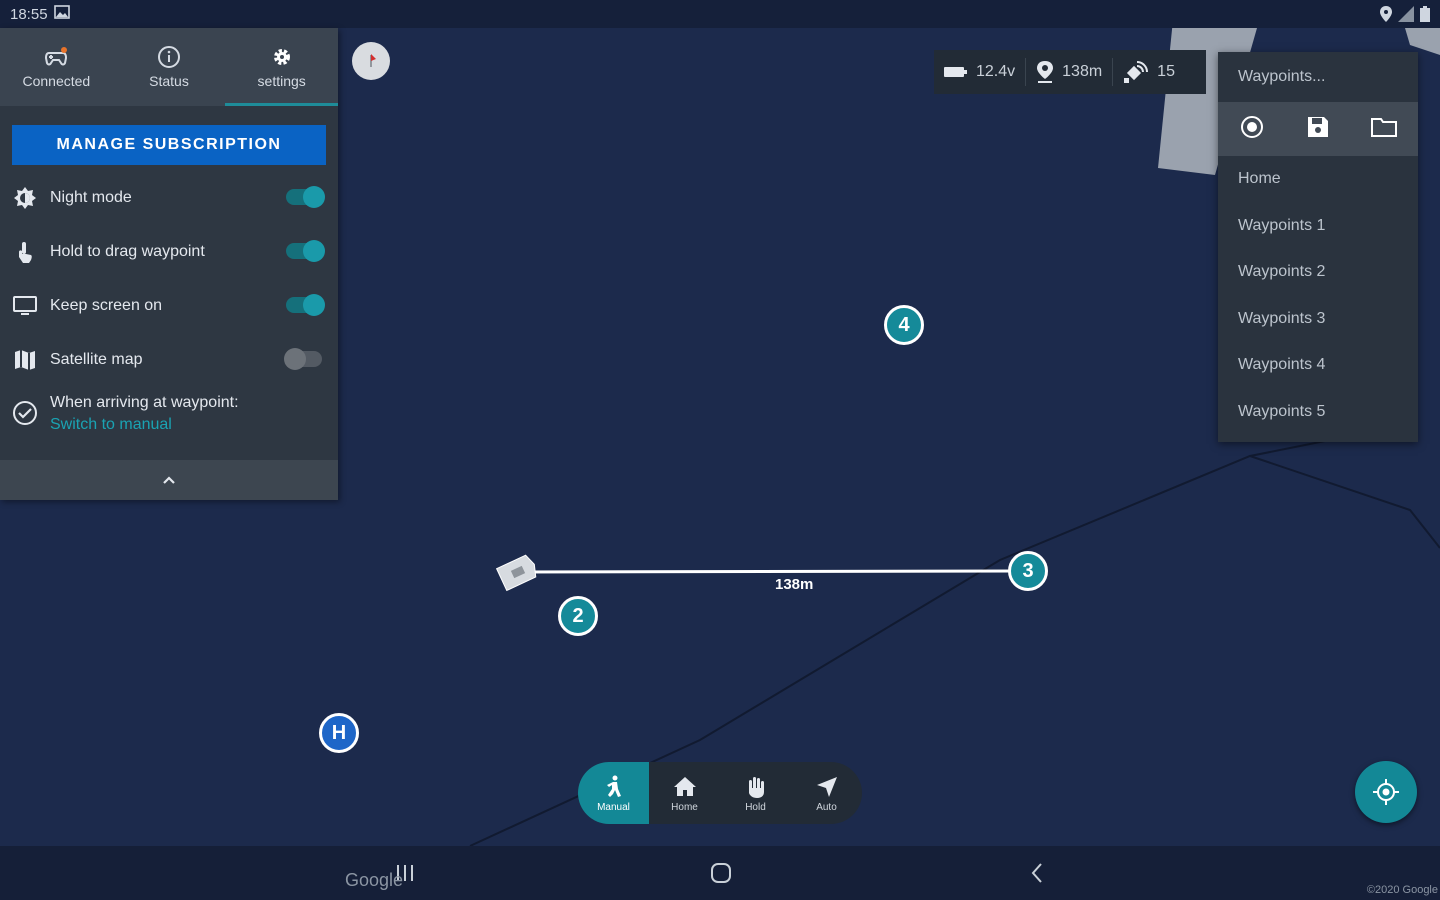 The image size is (1440, 900). What do you see at coordinates (1318, 272) in the screenshot?
I see `waypoint-list-item: Waypoints 2` at bounding box center [1318, 272].